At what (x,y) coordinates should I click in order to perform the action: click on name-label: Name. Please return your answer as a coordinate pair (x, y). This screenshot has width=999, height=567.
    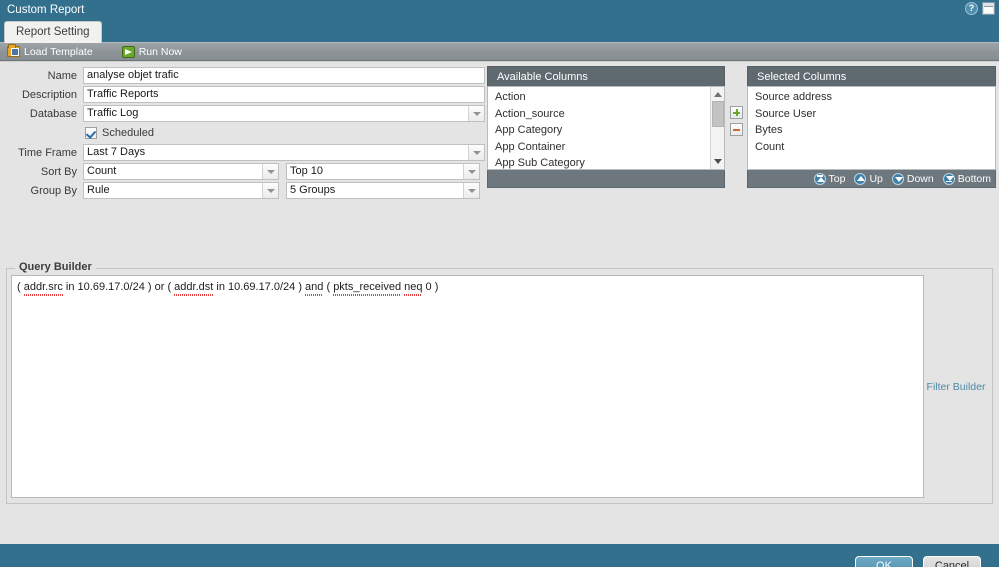
    Looking at the image, I should click on (62, 75).